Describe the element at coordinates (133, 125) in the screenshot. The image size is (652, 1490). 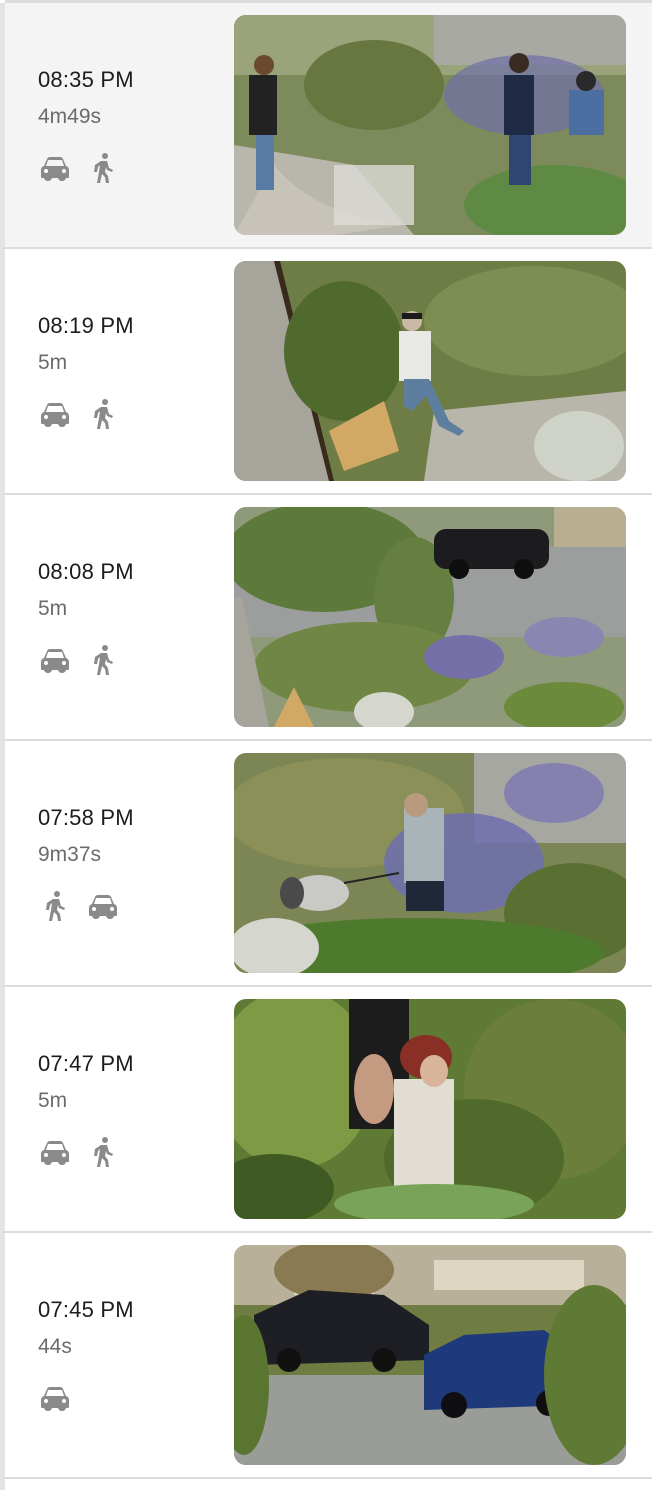
I see `event-meta: 08:35 PM 4m49s` at that location.